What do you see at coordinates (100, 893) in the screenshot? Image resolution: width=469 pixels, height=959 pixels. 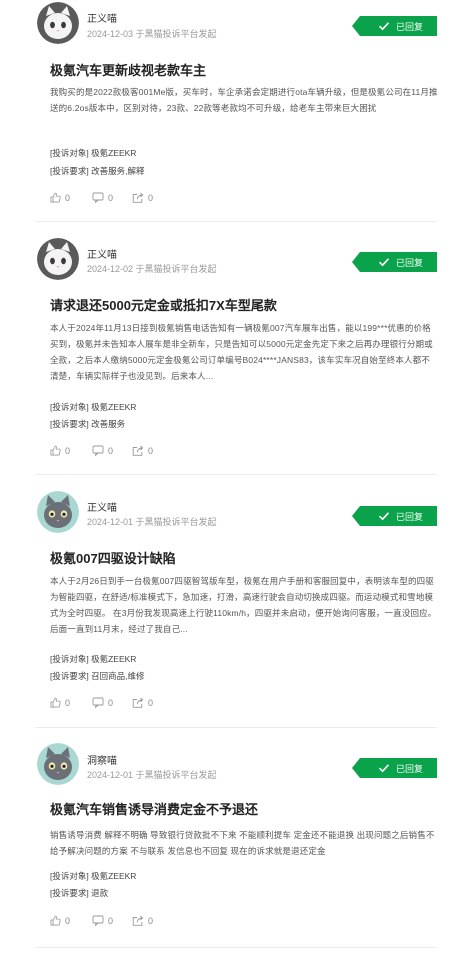 I see `demand-value: 退款` at bounding box center [100, 893].